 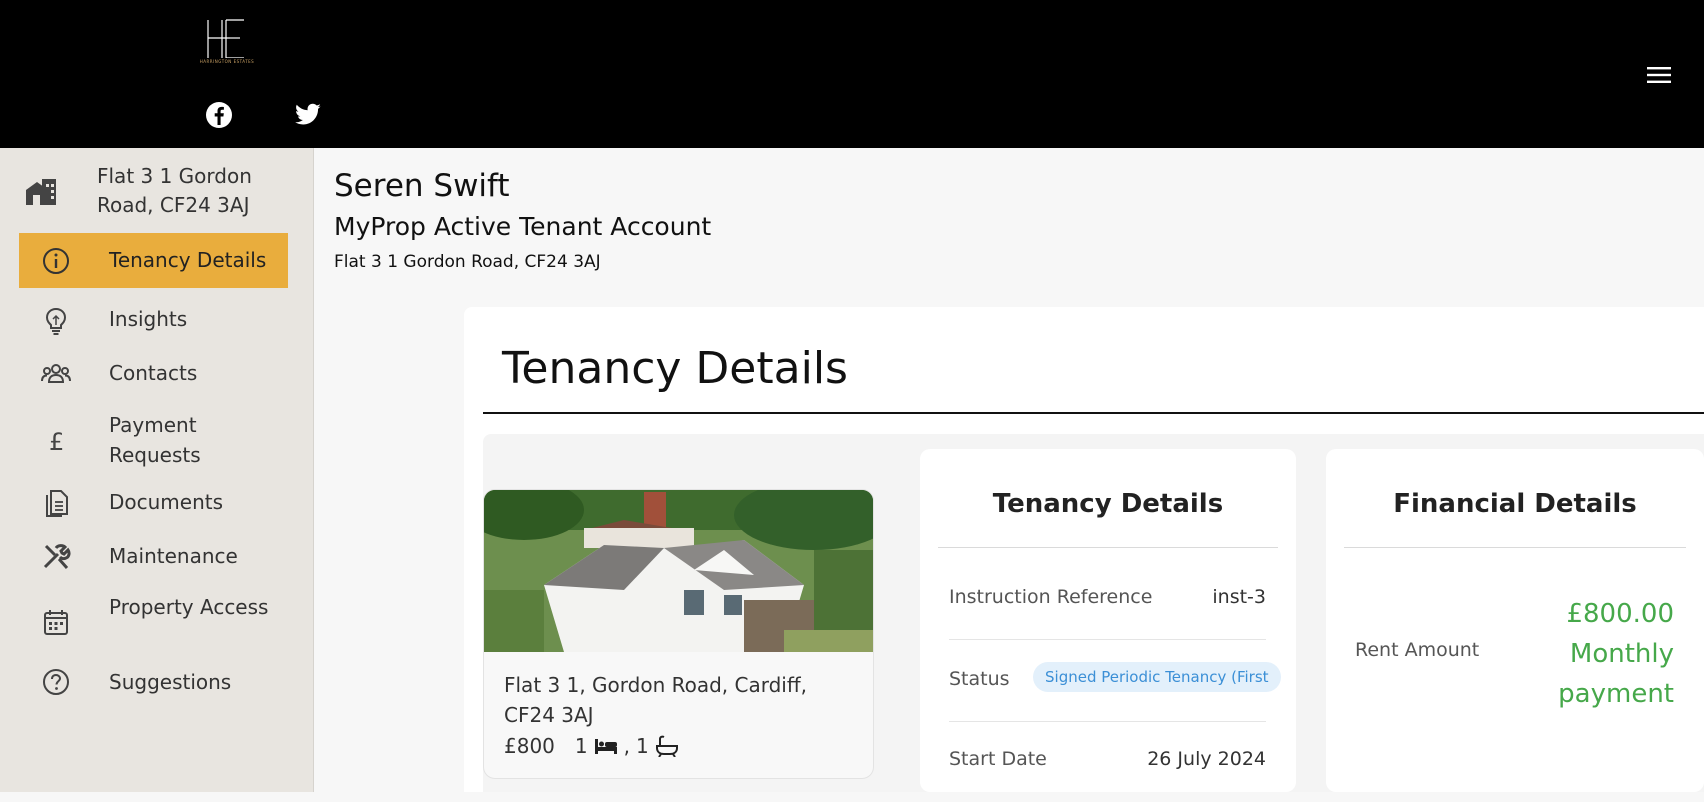 I want to click on account-holder-name: Seren Swift, so click(x=422, y=186).